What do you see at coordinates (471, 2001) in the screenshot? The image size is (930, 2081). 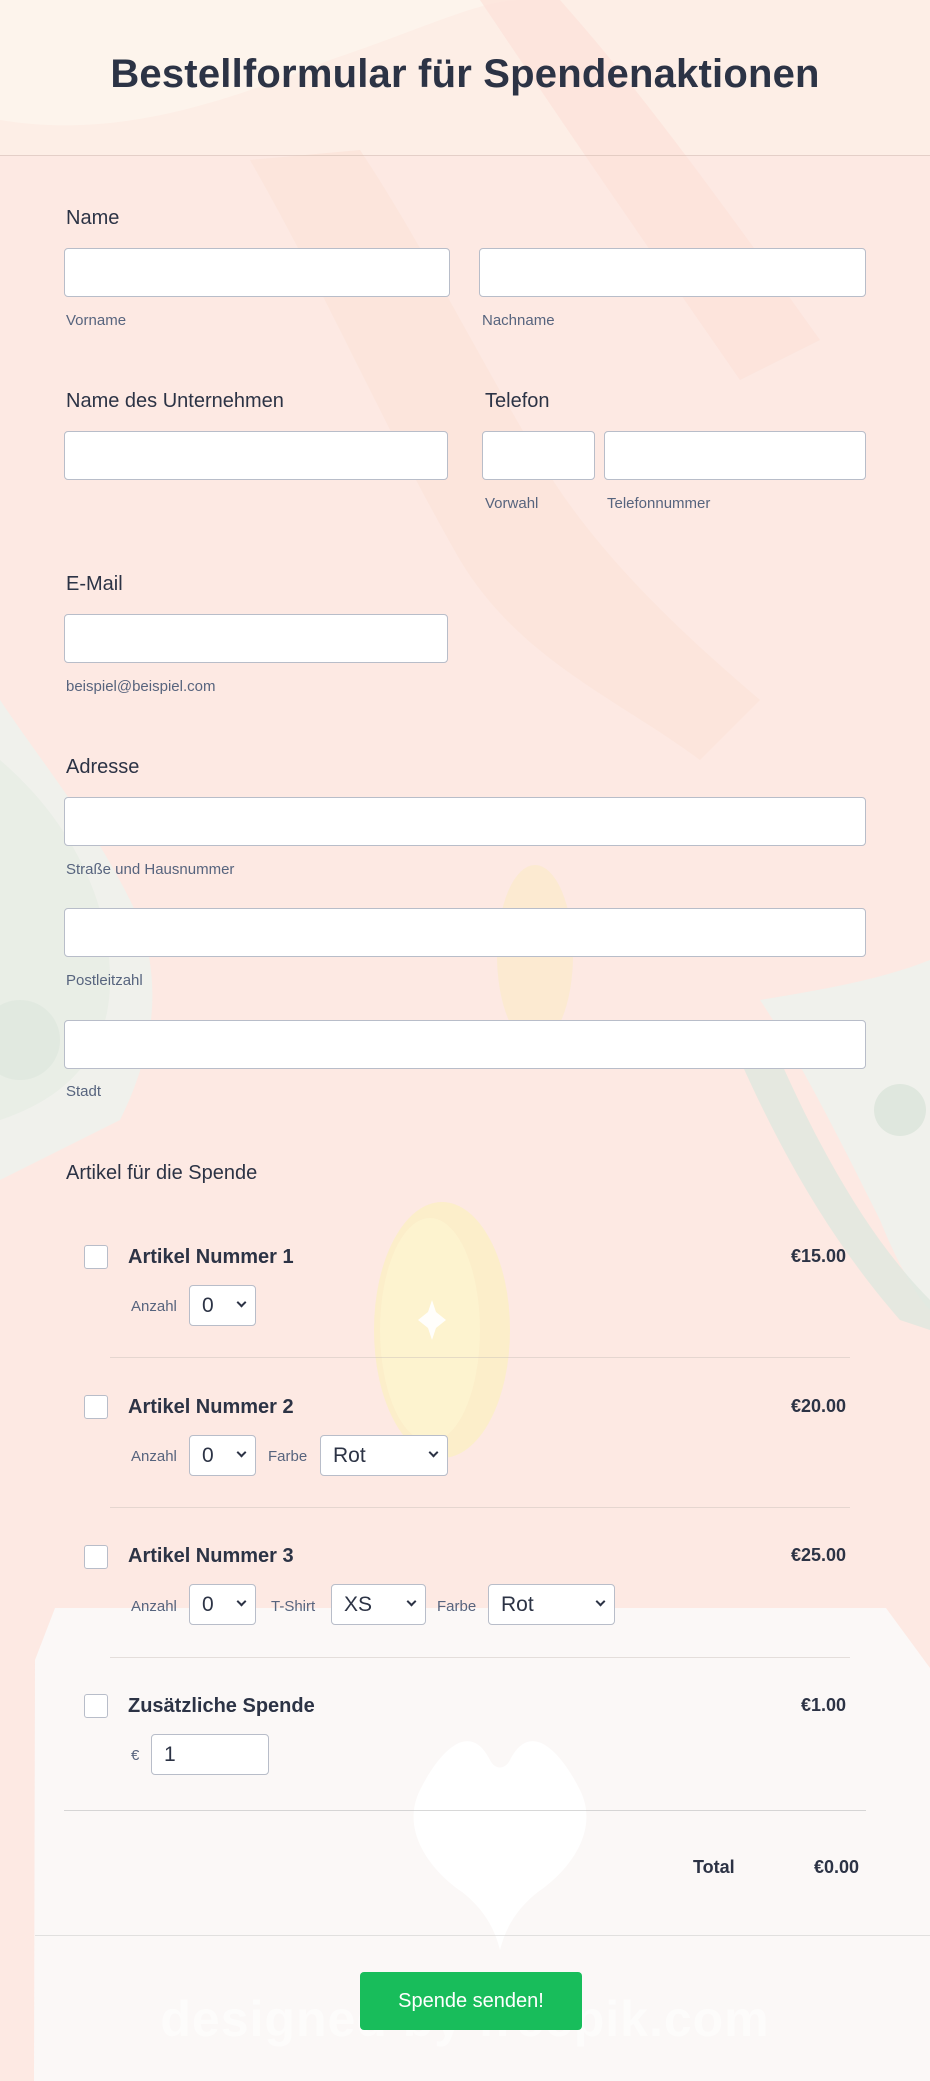 I see `submit-button: Spende senden!` at bounding box center [471, 2001].